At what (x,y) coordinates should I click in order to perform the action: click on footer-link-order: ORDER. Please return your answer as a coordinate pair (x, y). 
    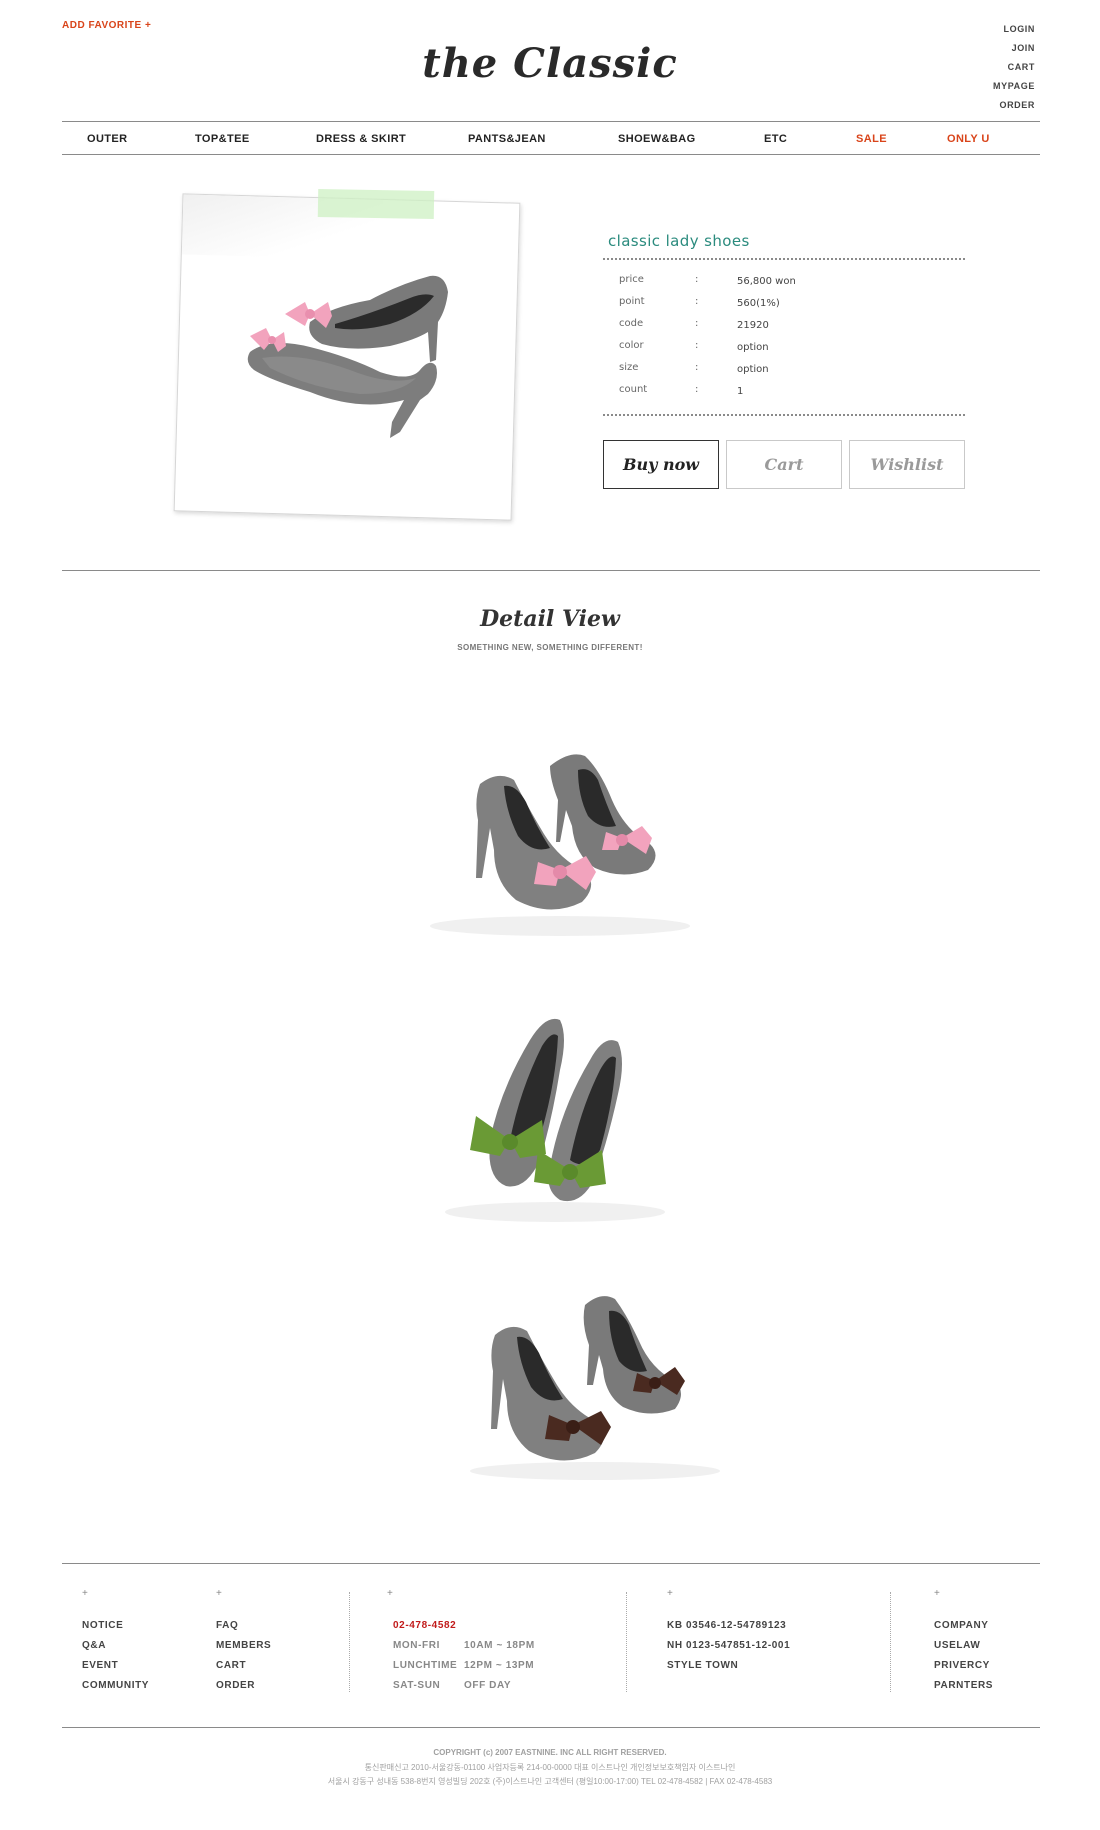
    Looking at the image, I should click on (243, 1686).